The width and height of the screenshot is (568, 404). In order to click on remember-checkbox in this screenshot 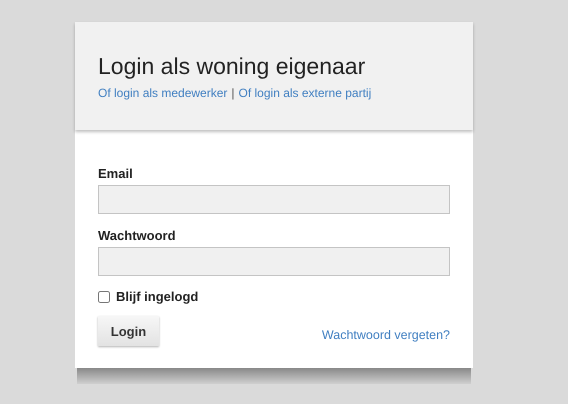, I will do `click(104, 296)`.